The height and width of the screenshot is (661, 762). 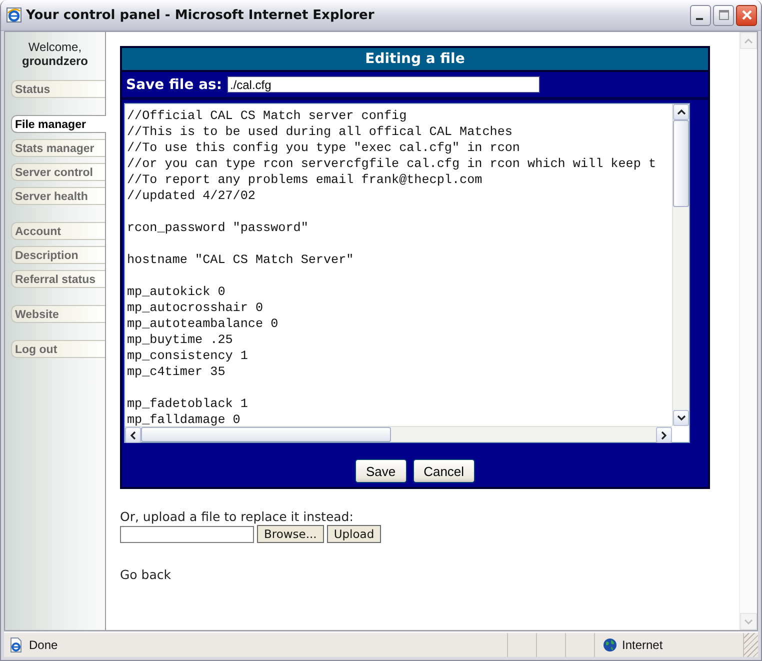 What do you see at coordinates (319, 132) in the screenshot?
I see `code-line: //This is to be used during all offical CAL Matches` at bounding box center [319, 132].